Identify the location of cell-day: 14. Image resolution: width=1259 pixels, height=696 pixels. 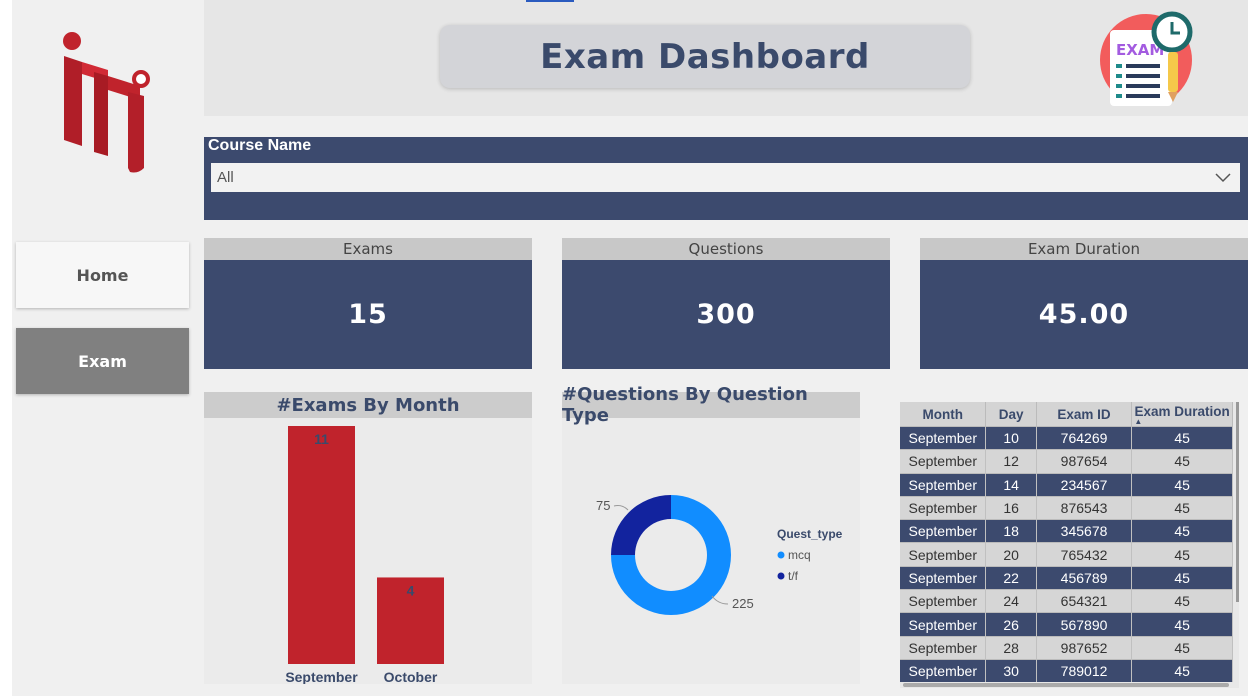
(1011, 484).